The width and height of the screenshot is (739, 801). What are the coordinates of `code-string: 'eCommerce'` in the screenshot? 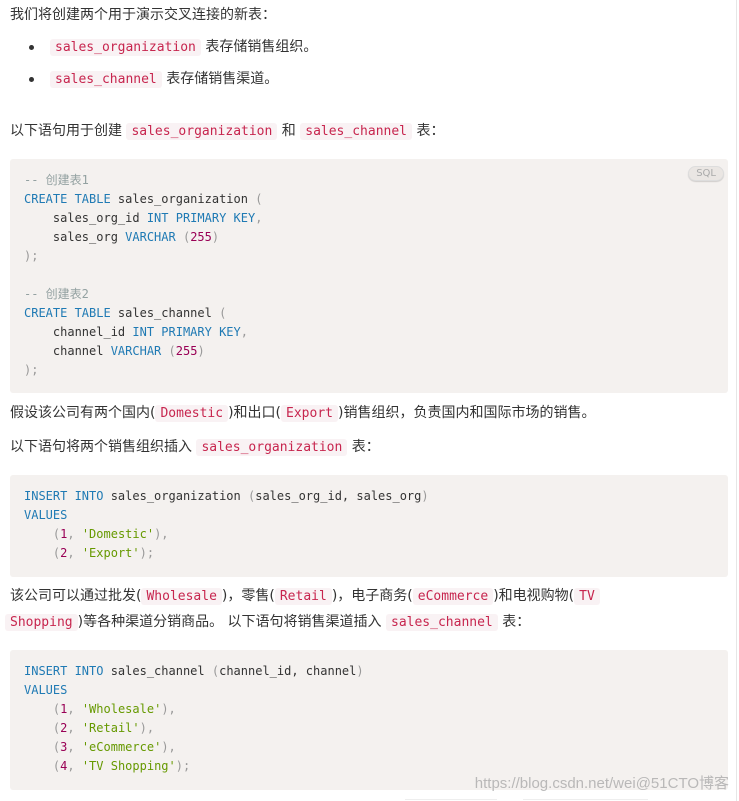 It's located at (121, 747).